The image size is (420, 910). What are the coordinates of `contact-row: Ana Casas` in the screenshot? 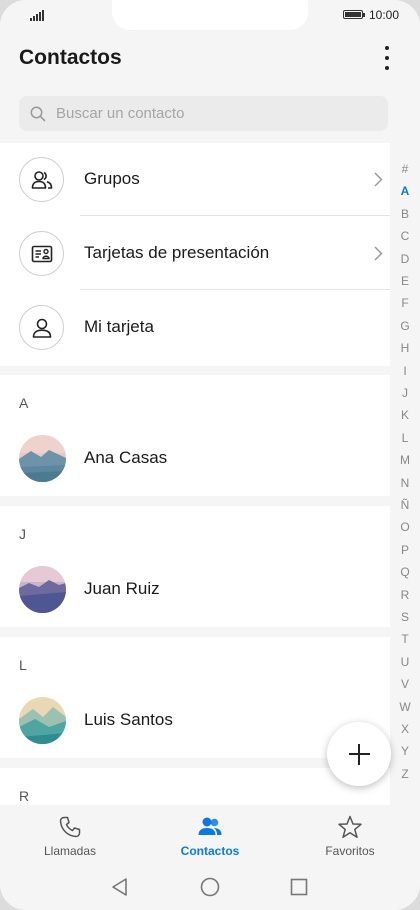 It's located at (195, 459).